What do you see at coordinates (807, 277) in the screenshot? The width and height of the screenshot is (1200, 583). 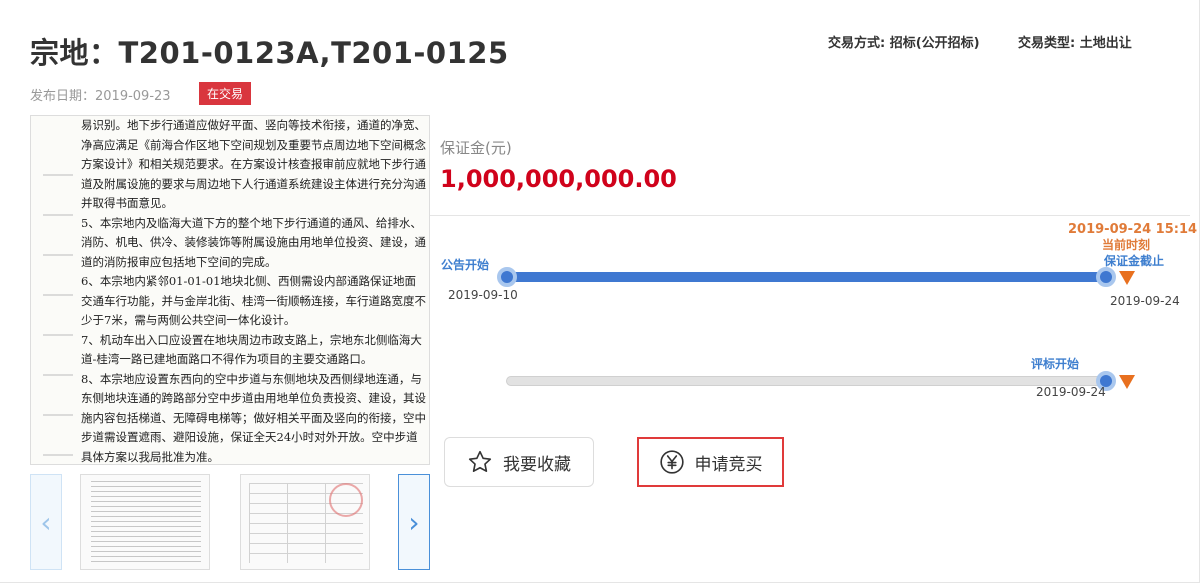 I see `announcement-progress-track` at bounding box center [807, 277].